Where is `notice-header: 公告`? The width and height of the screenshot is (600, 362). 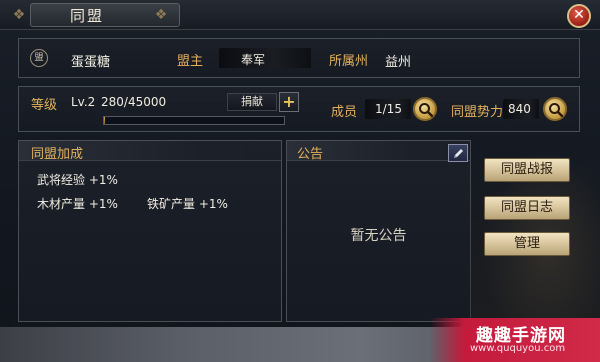
notice-header: 公告 is located at coordinates (378, 151).